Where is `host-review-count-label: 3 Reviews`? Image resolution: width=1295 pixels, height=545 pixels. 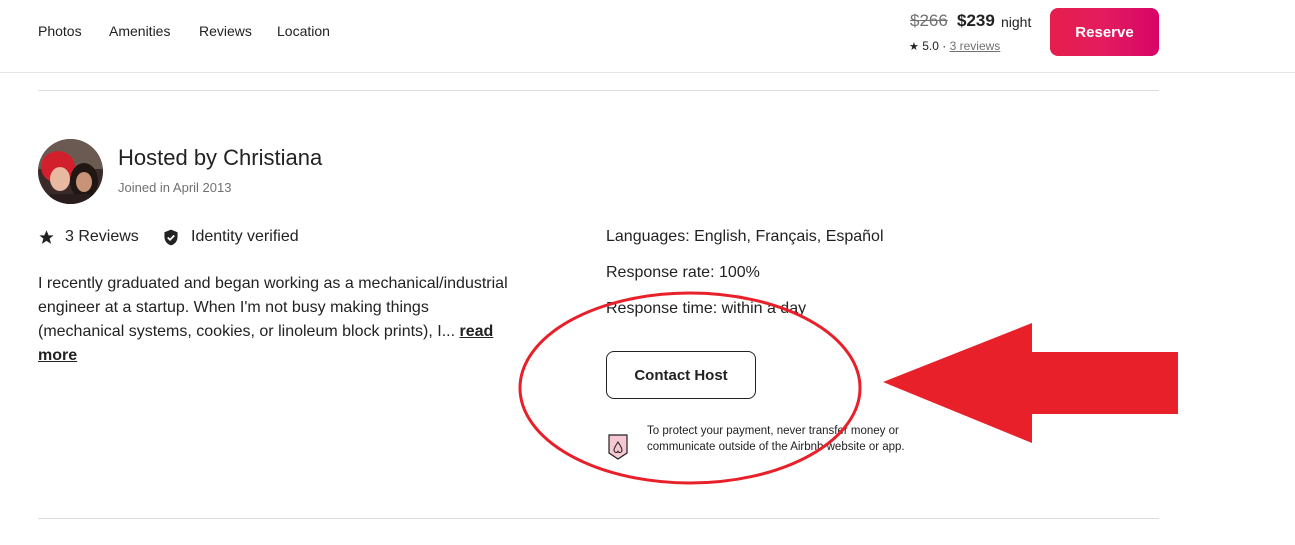 host-review-count-label: 3 Reviews is located at coordinates (102, 236).